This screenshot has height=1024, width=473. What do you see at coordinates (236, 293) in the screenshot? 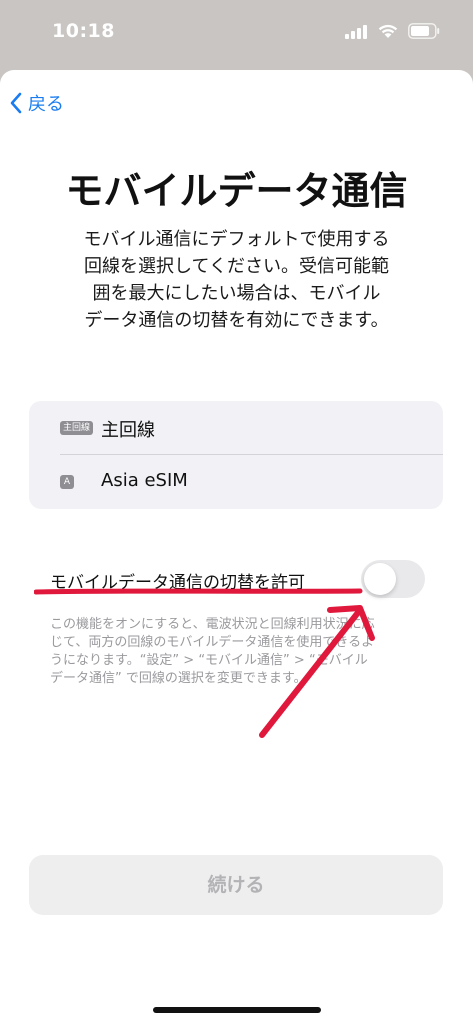
I see `description-line: 囲を最大にしたい場合は、モバイル` at bounding box center [236, 293].